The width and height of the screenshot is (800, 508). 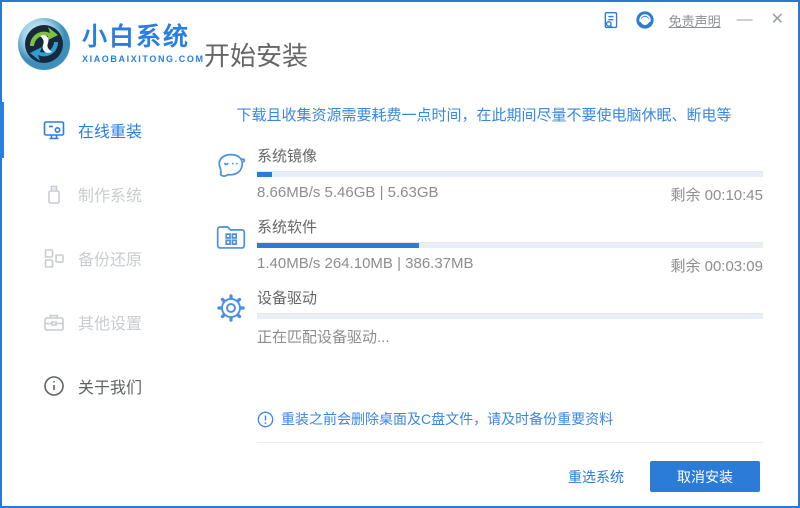 I want to click on brand-title: 小白系统, so click(x=136, y=36).